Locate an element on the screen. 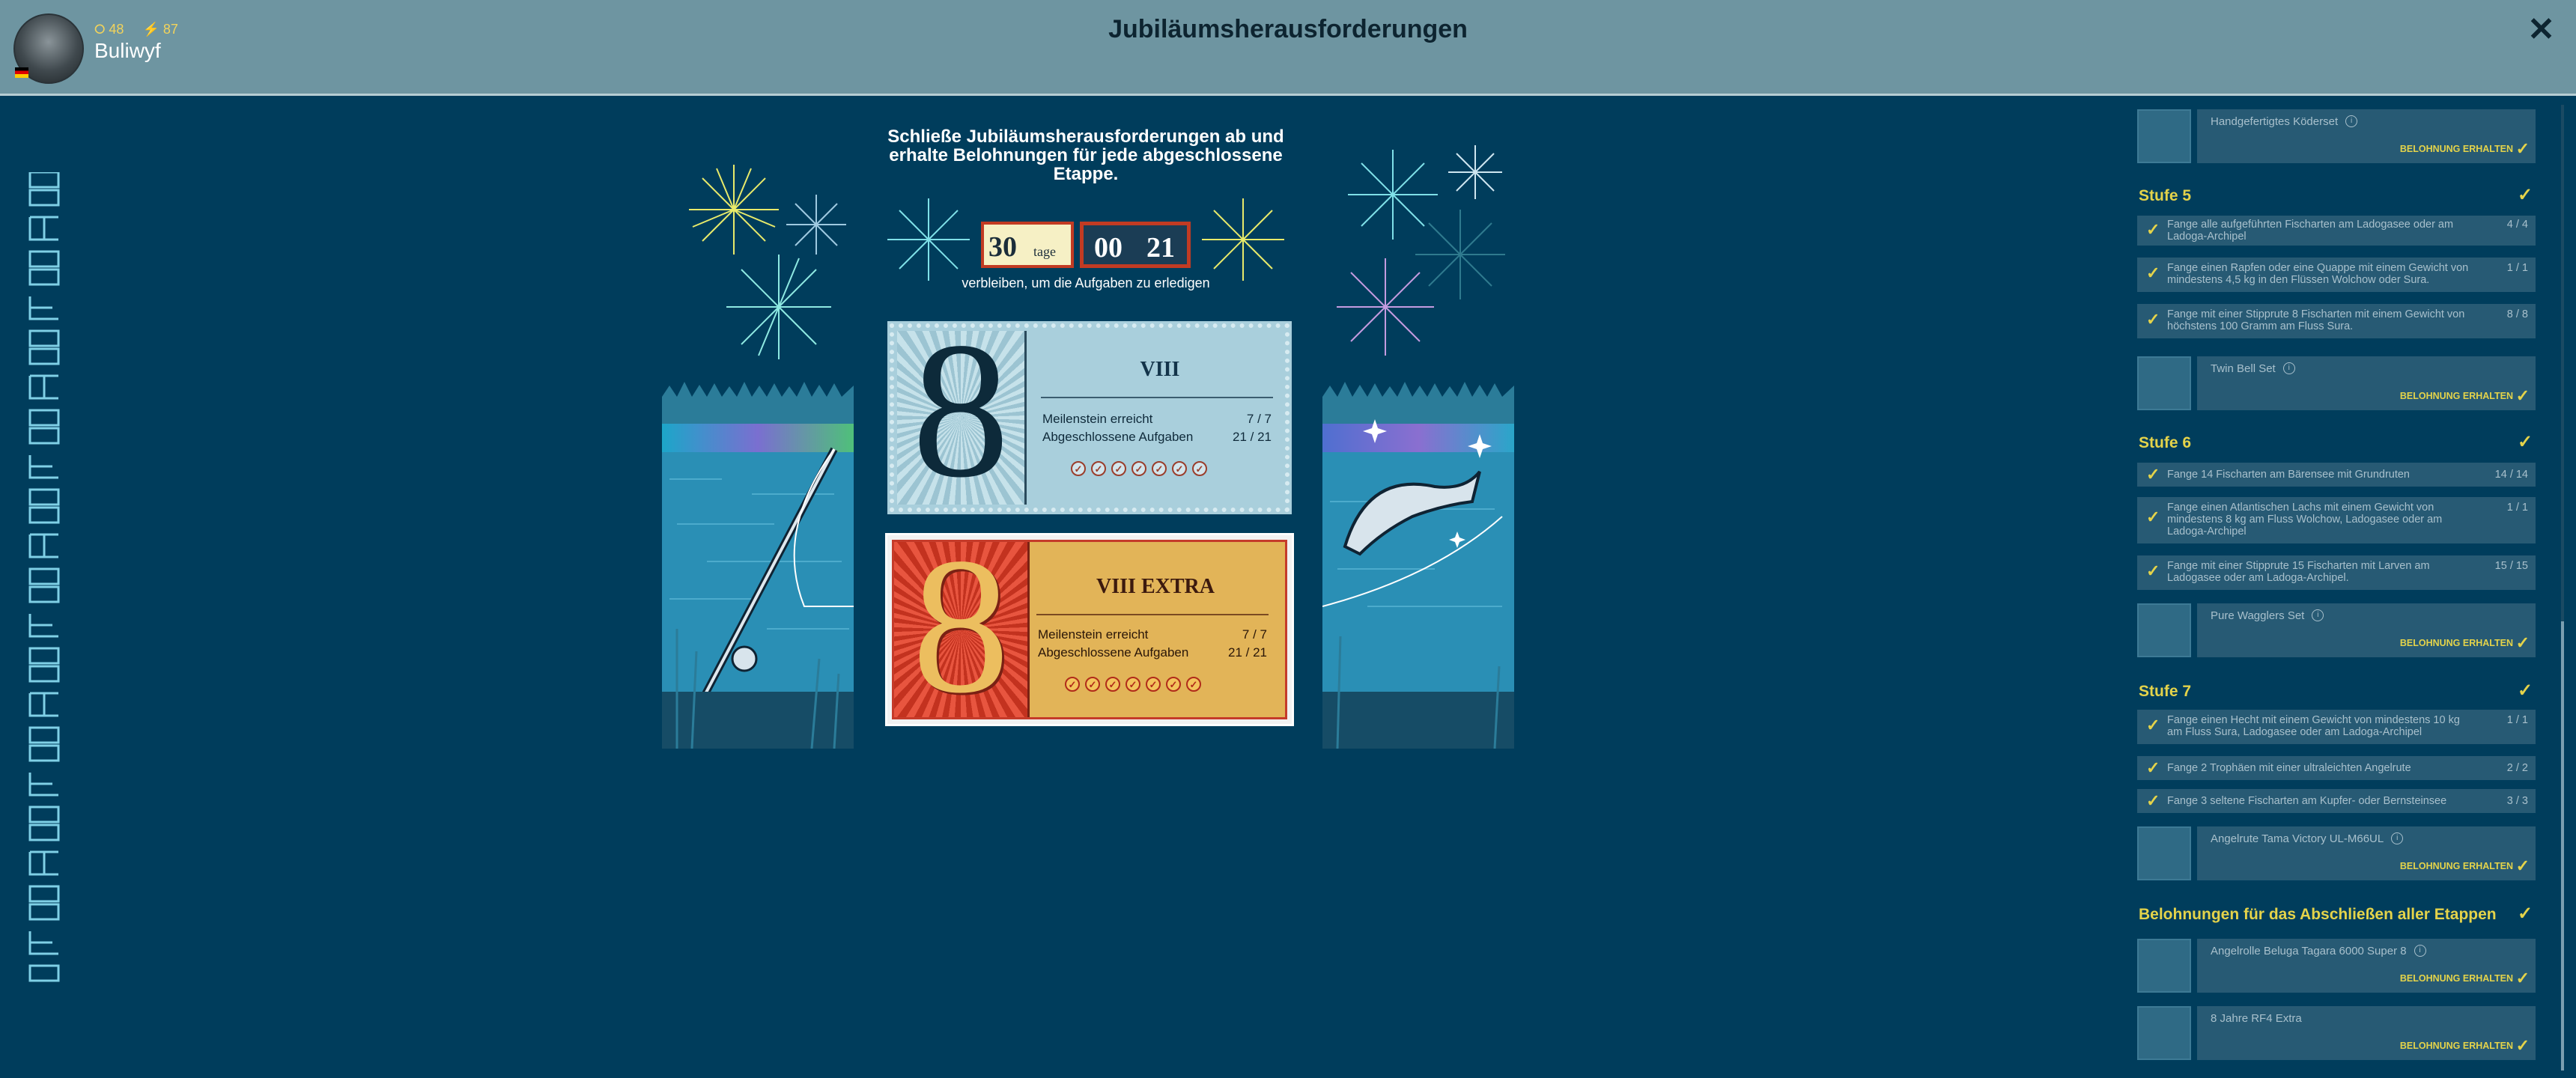 Image resolution: width=2576 pixels, height=1078 pixels. fishing-rod-scene is located at coordinates (758, 565).